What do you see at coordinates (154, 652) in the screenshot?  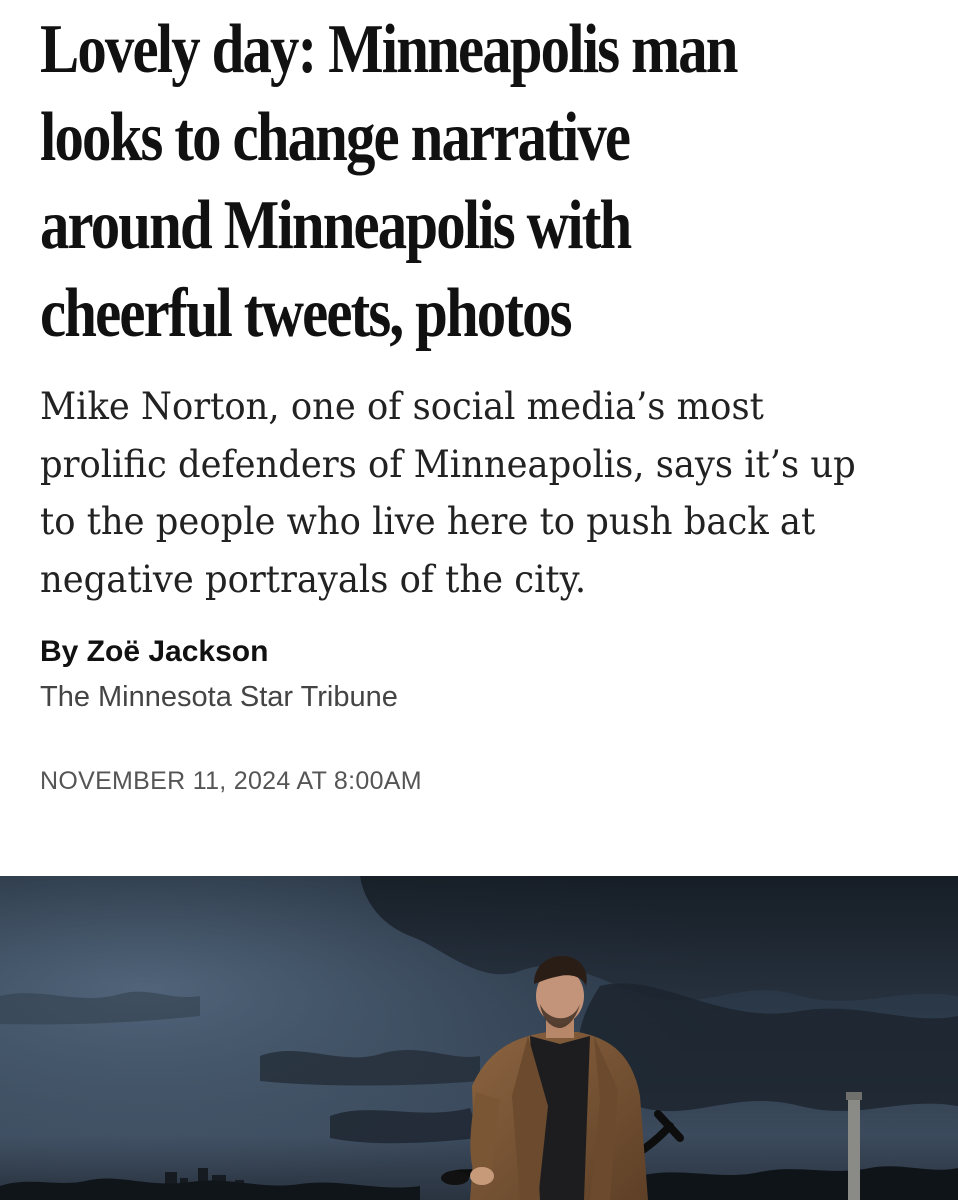 I see `author-byline: By Zoë Jackson` at bounding box center [154, 652].